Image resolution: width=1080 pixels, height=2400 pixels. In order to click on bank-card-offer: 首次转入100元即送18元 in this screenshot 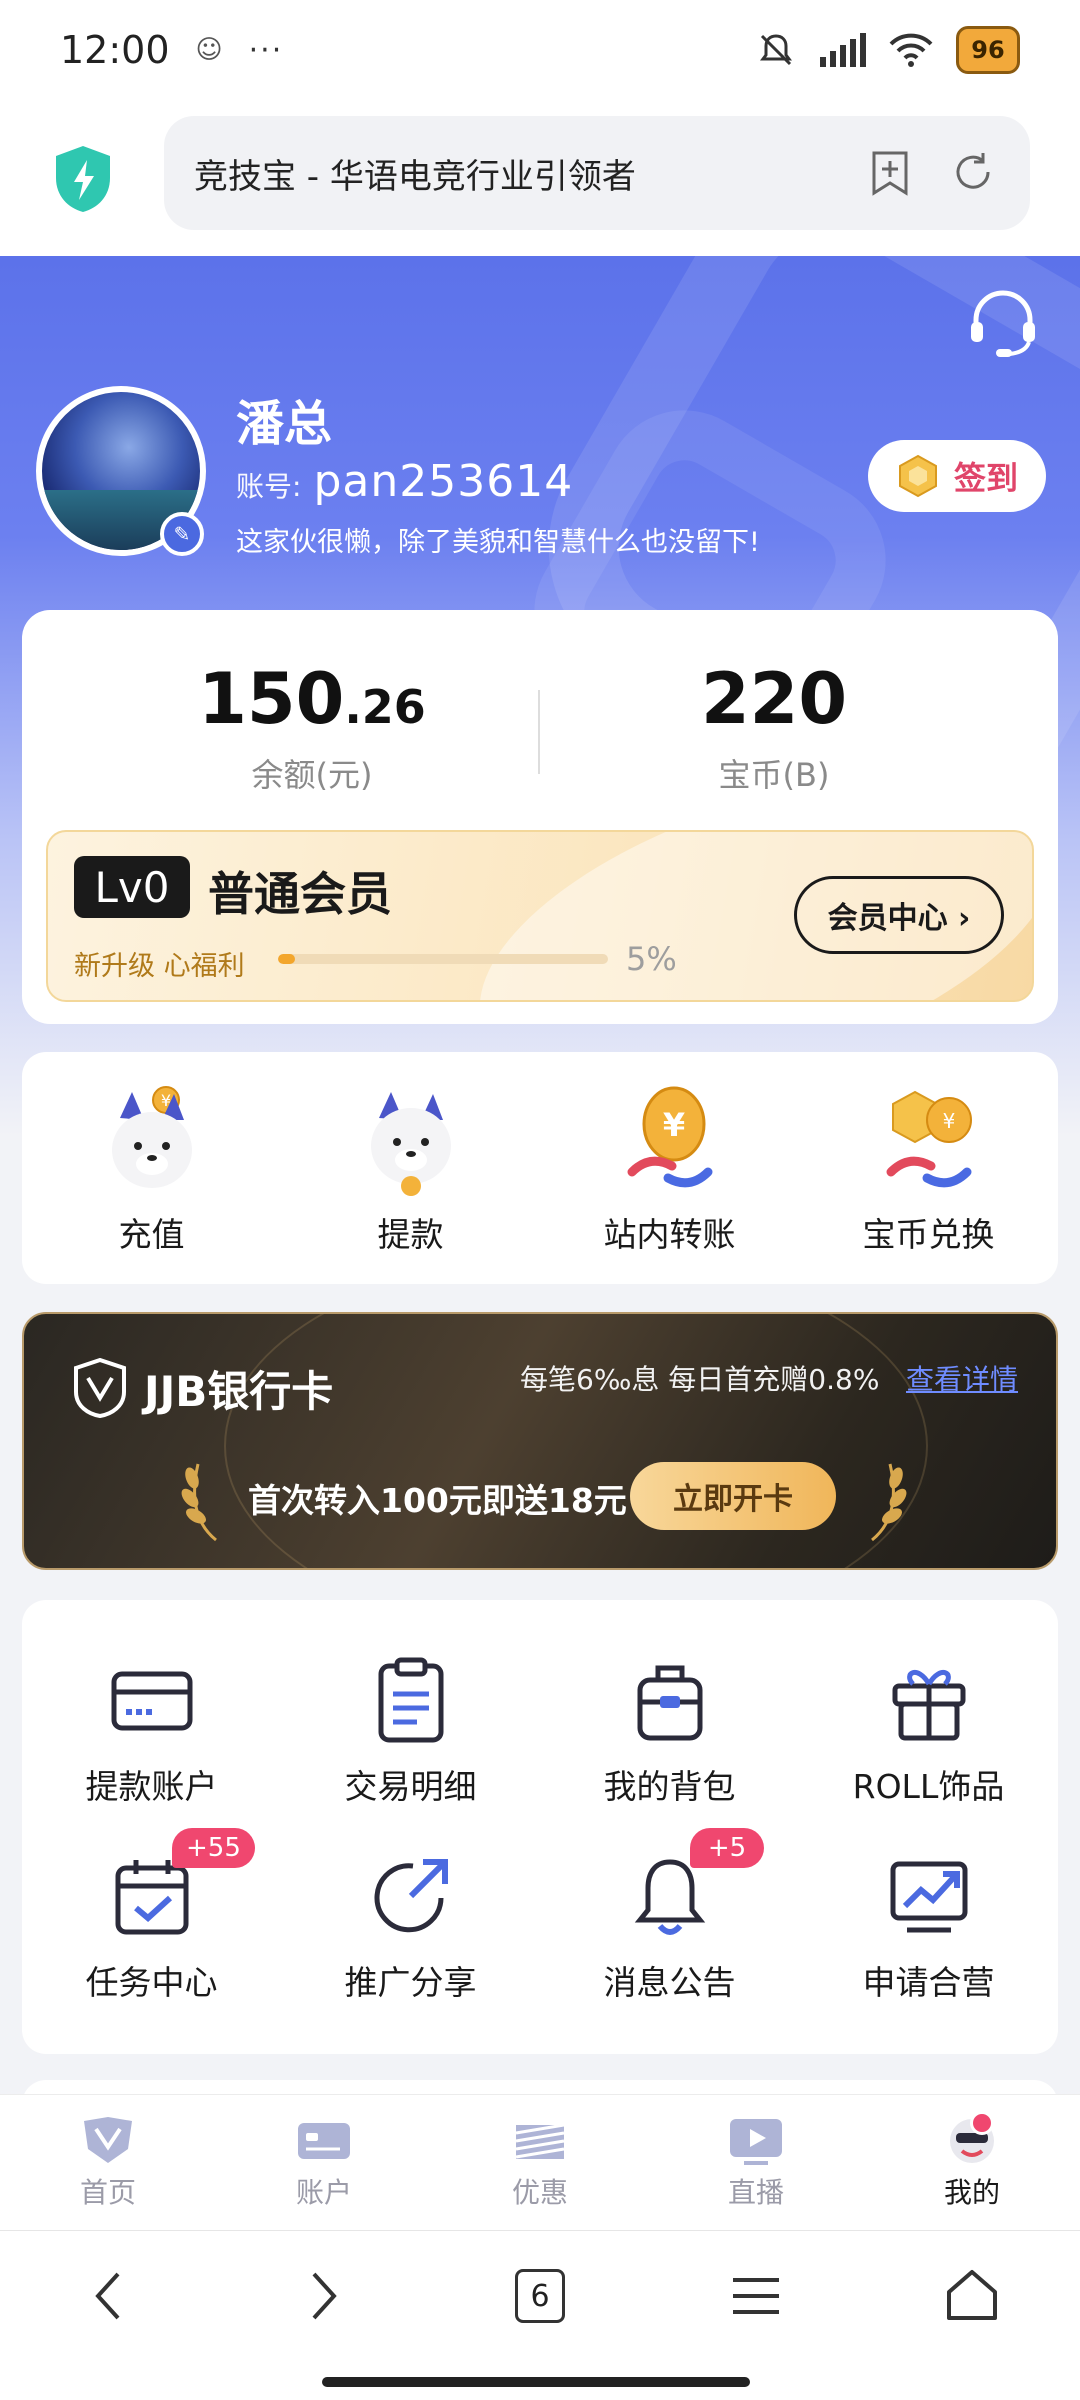, I will do `click(437, 1500)`.